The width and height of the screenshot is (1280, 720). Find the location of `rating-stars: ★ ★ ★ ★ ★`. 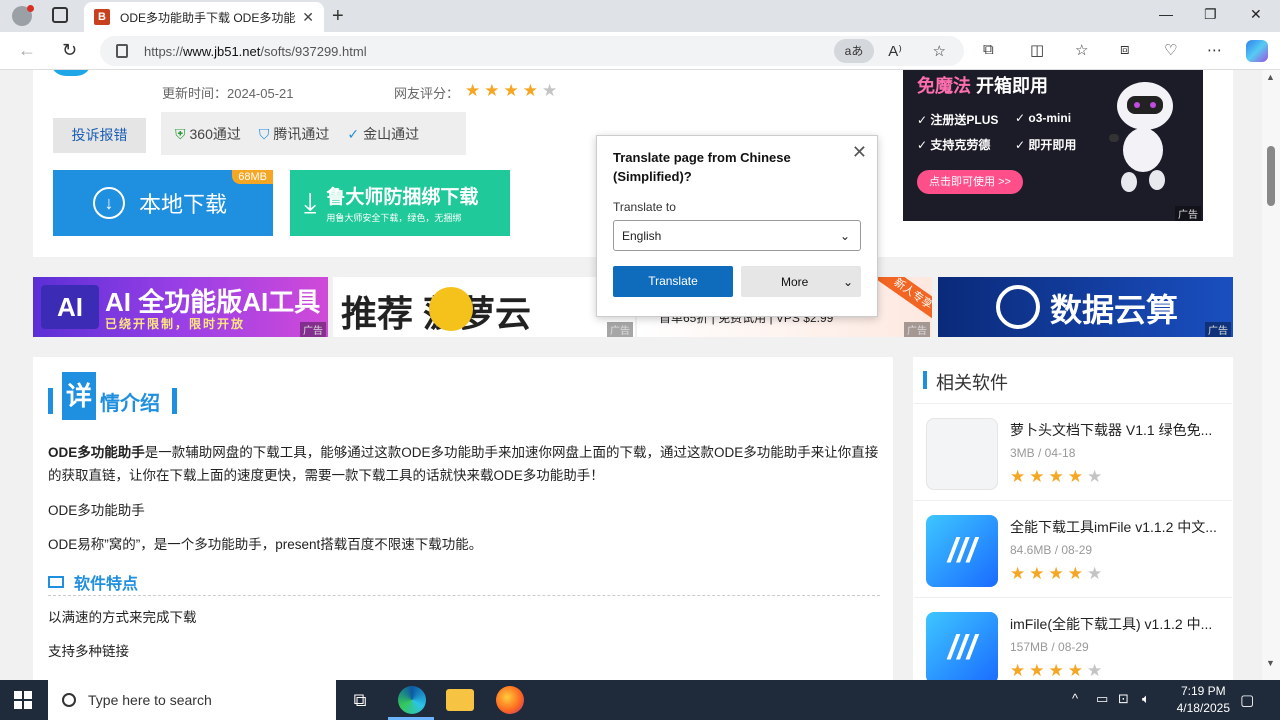

rating-stars: ★ ★ ★ ★ ★ is located at coordinates (1056, 573).